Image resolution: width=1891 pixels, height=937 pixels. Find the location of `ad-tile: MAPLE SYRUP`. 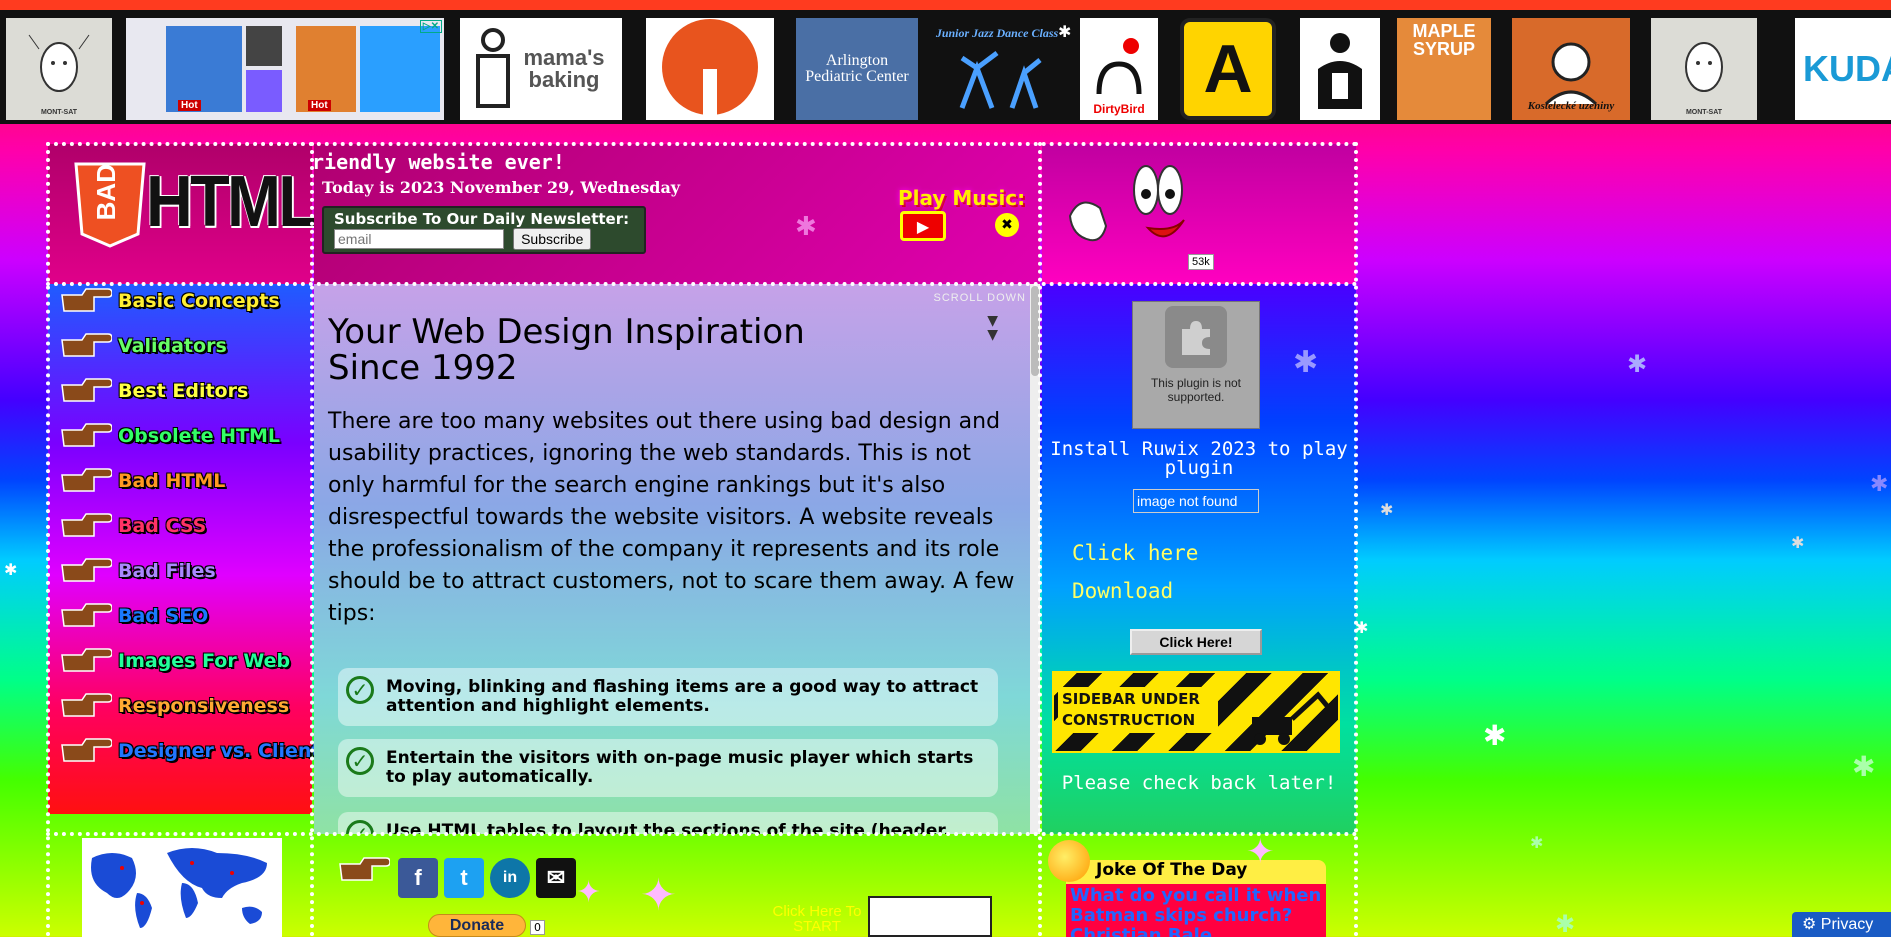

ad-tile: MAPLE SYRUP is located at coordinates (1444, 69).